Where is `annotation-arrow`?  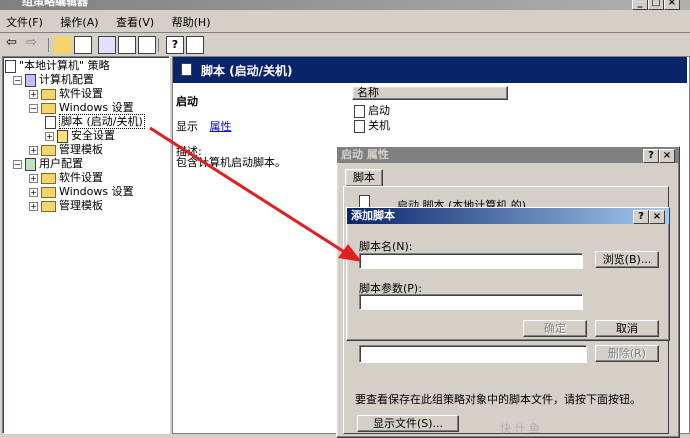 annotation-arrow is located at coordinates (255, 194).